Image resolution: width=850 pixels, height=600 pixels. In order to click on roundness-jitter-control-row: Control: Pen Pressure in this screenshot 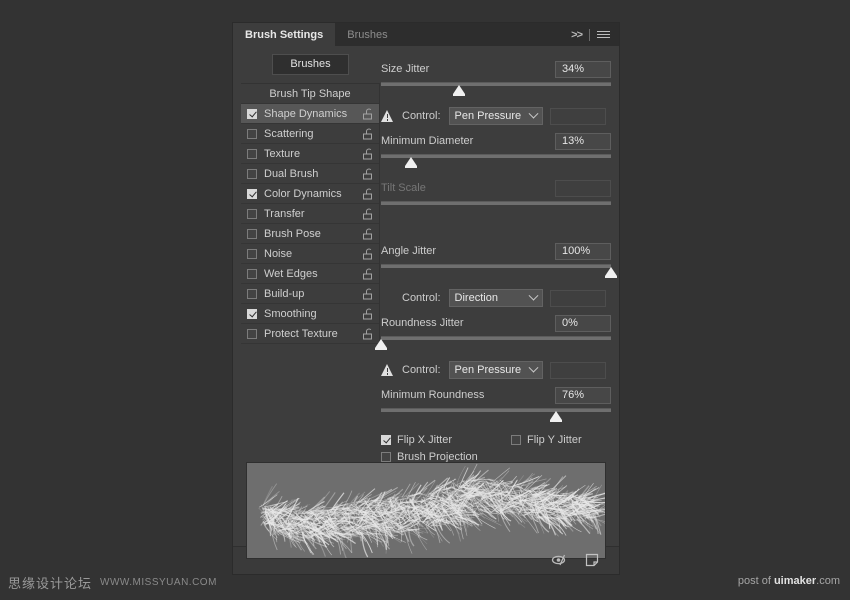, I will do `click(496, 370)`.